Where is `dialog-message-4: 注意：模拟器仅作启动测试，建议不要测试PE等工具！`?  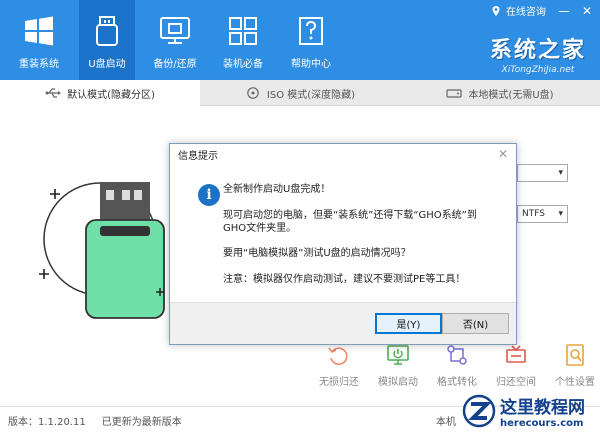
dialog-message-4: 注意：模拟器仅作启动测试，建议不要测试PE等工具！ is located at coordinates (344, 279).